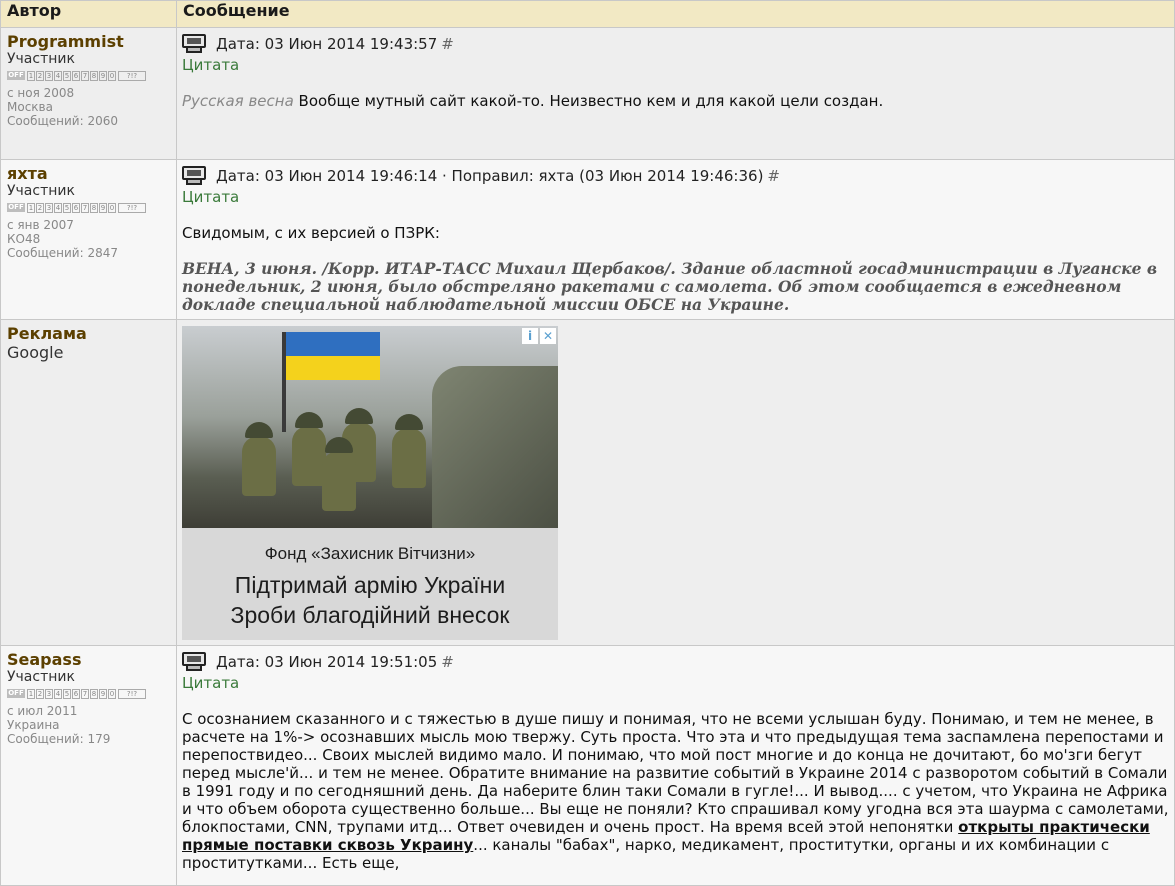  Describe the element at coordinates (40, 225) in the screenshot. I see `member-since: с янв 2007` at that location.